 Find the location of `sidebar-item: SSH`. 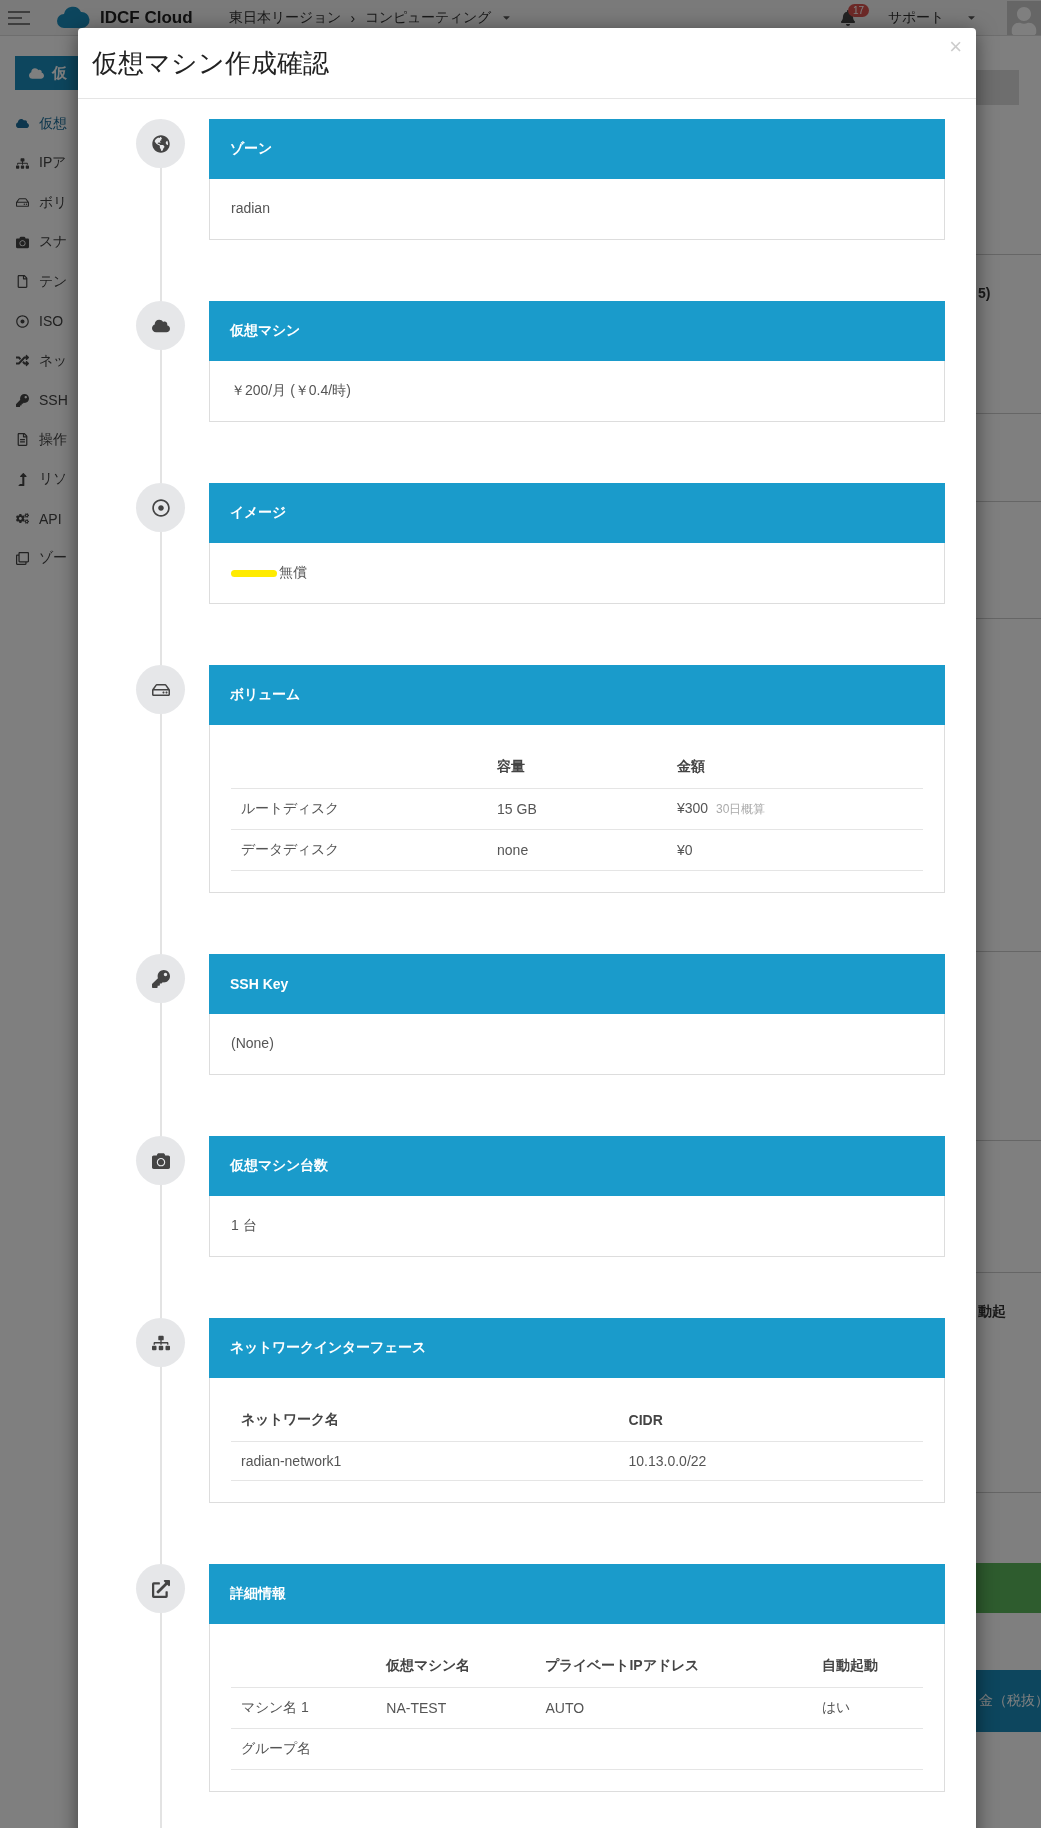

sidebar-item: SSH is located at coordinates (39, 400).